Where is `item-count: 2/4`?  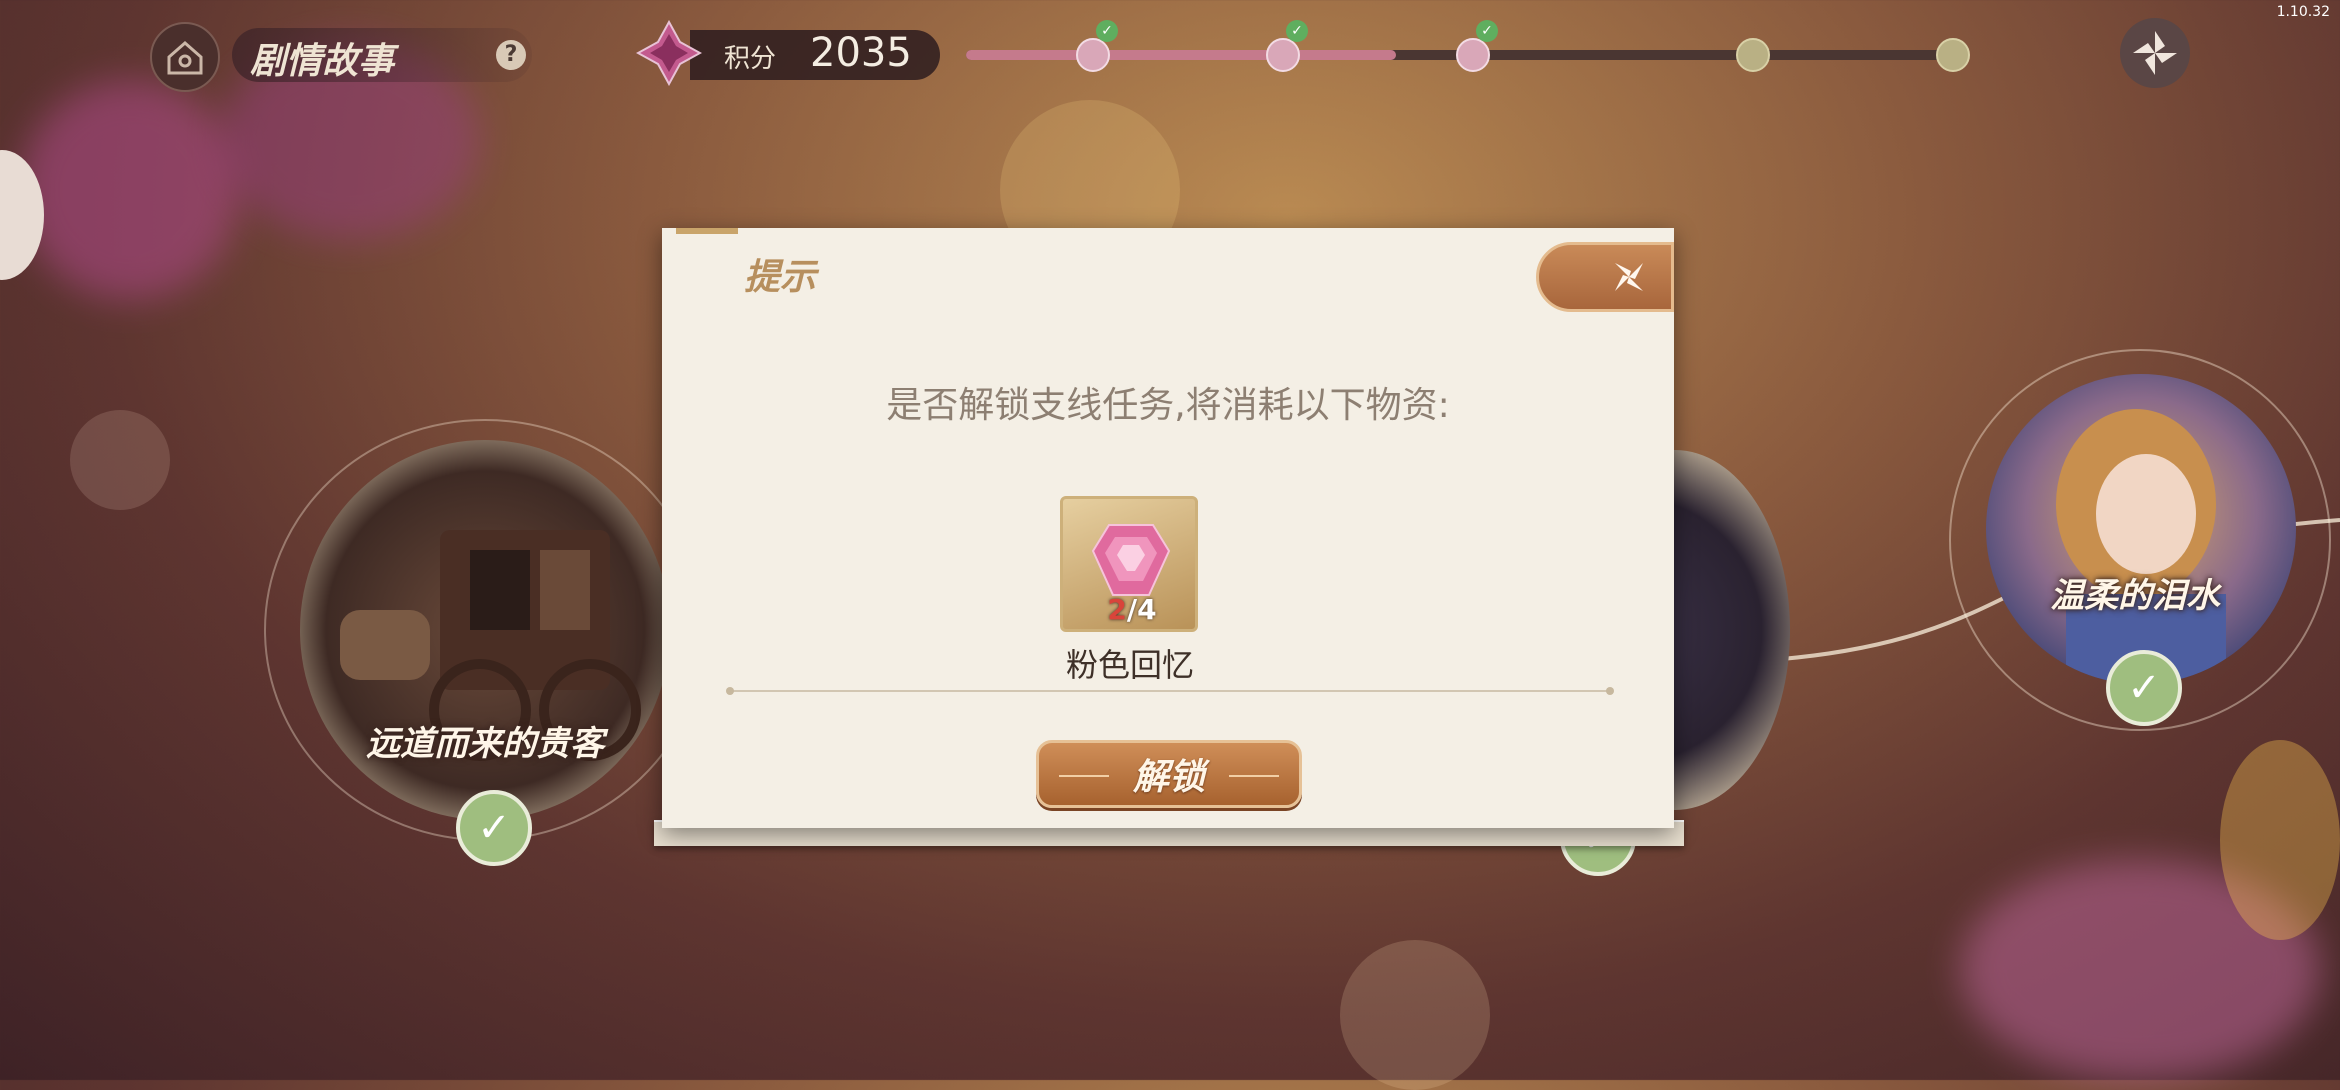 item-count: 2/4 is located at coordinates (1132, 609).